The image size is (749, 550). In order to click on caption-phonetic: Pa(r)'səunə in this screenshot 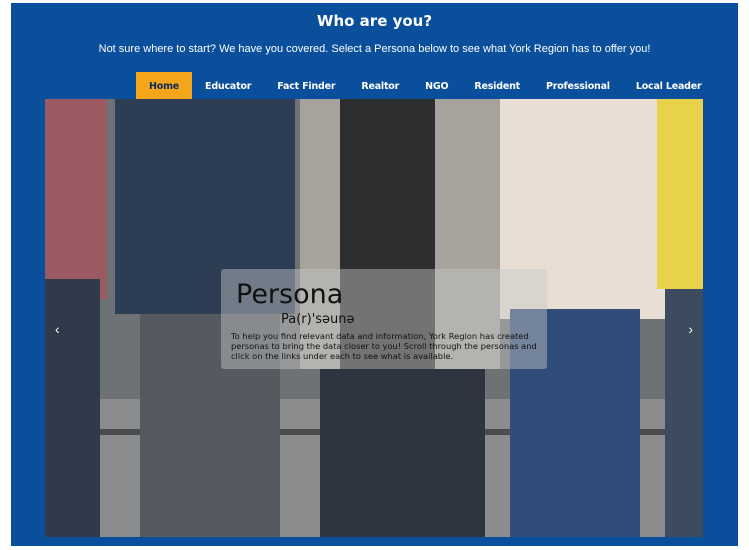, I will do `click(318, 319)`.